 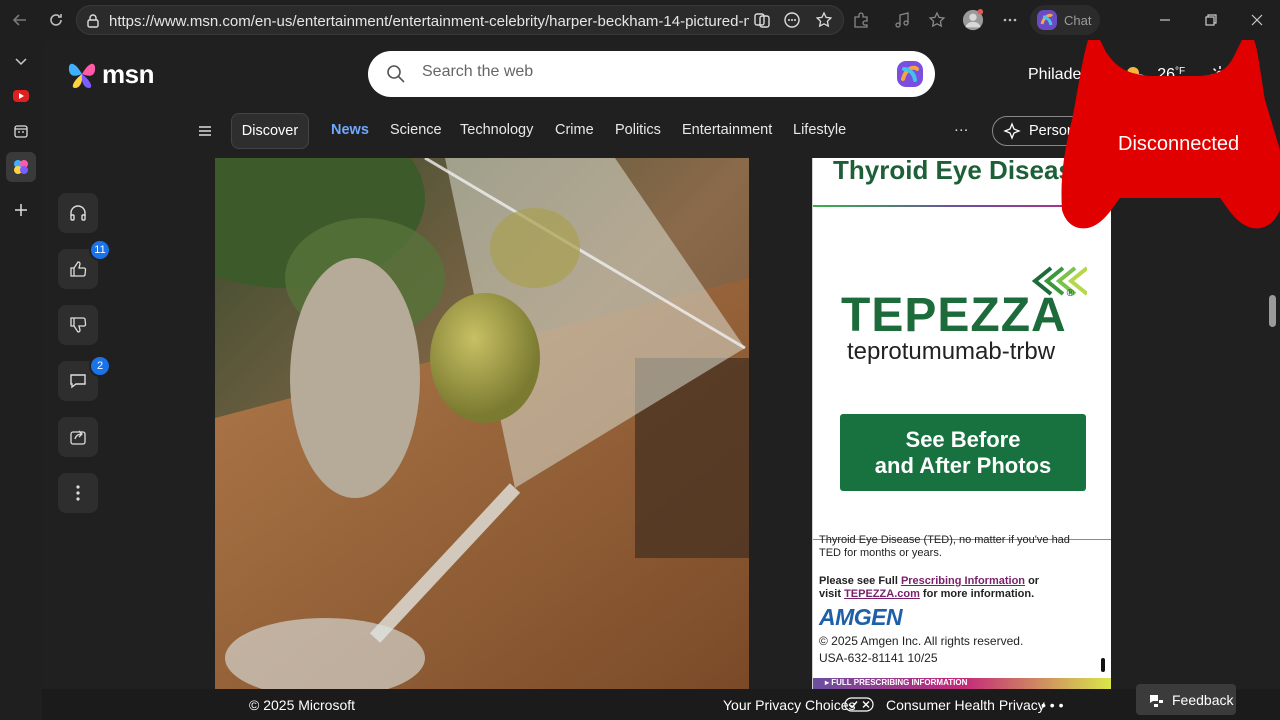 I want to click on msn-logo-text: msn, so click(x=128, y=73).